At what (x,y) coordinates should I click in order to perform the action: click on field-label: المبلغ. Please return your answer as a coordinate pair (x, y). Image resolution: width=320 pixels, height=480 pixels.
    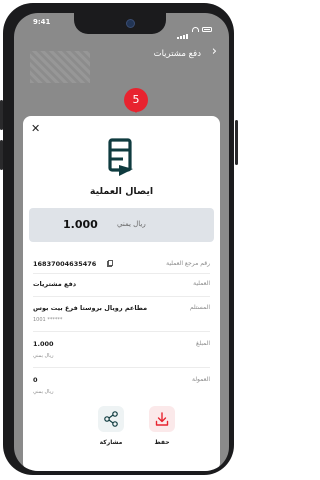
    Looking at the image, I should click on (203, 343).